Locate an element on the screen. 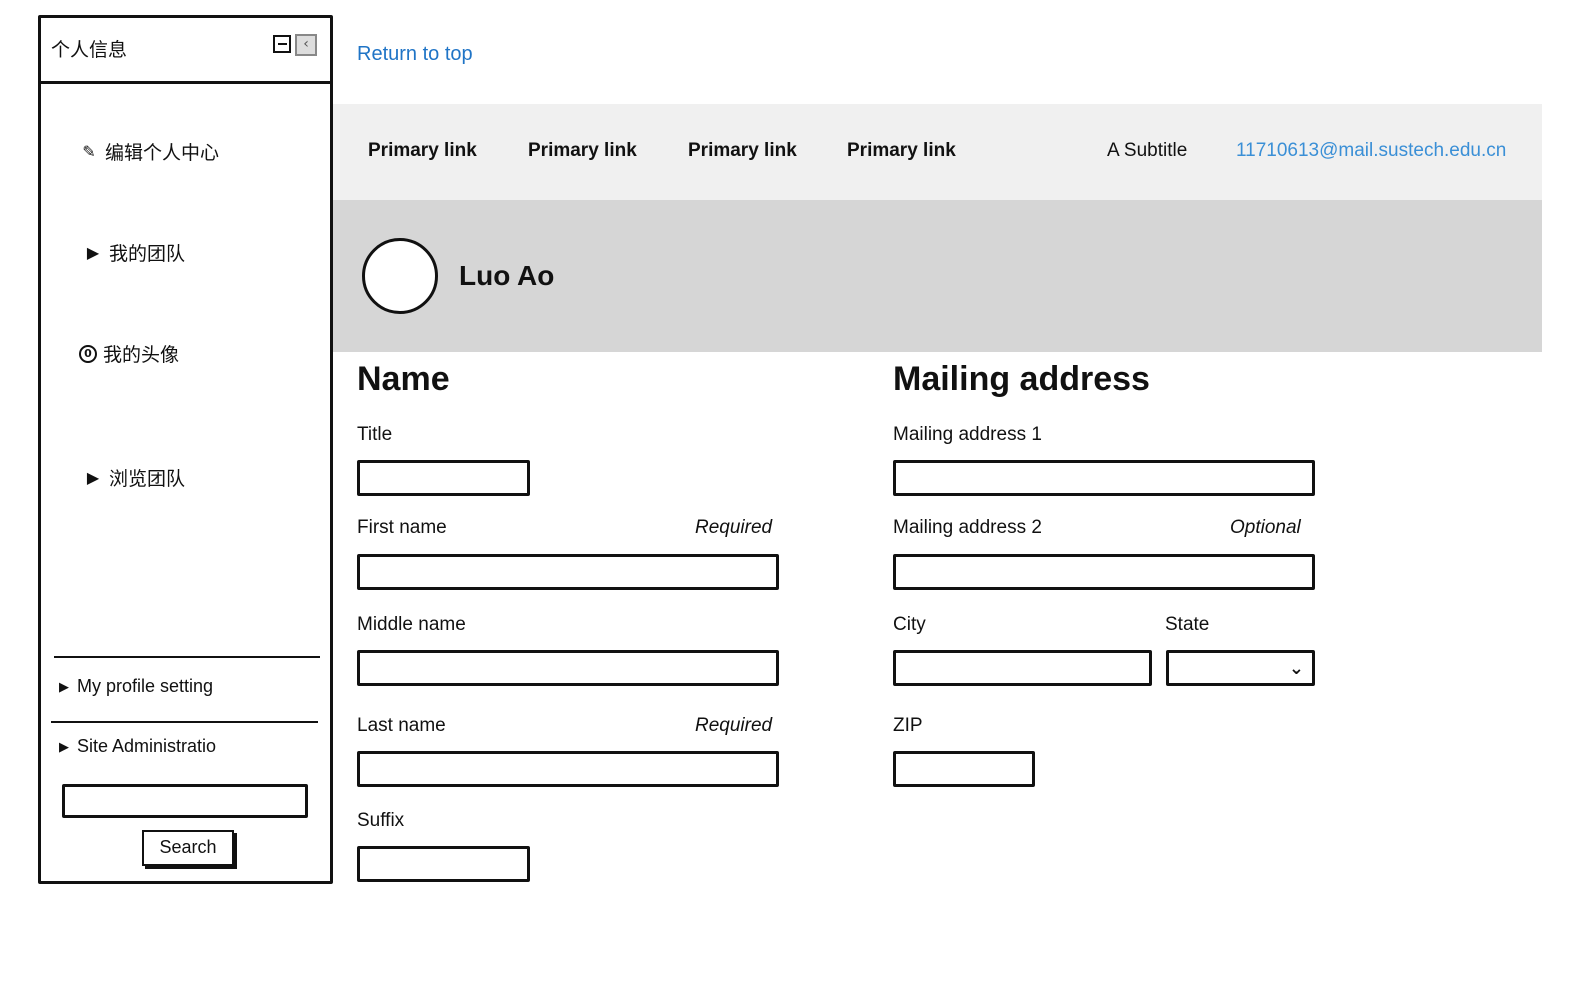 This screenshot has height=1003, width=1585. middle-name-field is located at coordinates (568, 668).